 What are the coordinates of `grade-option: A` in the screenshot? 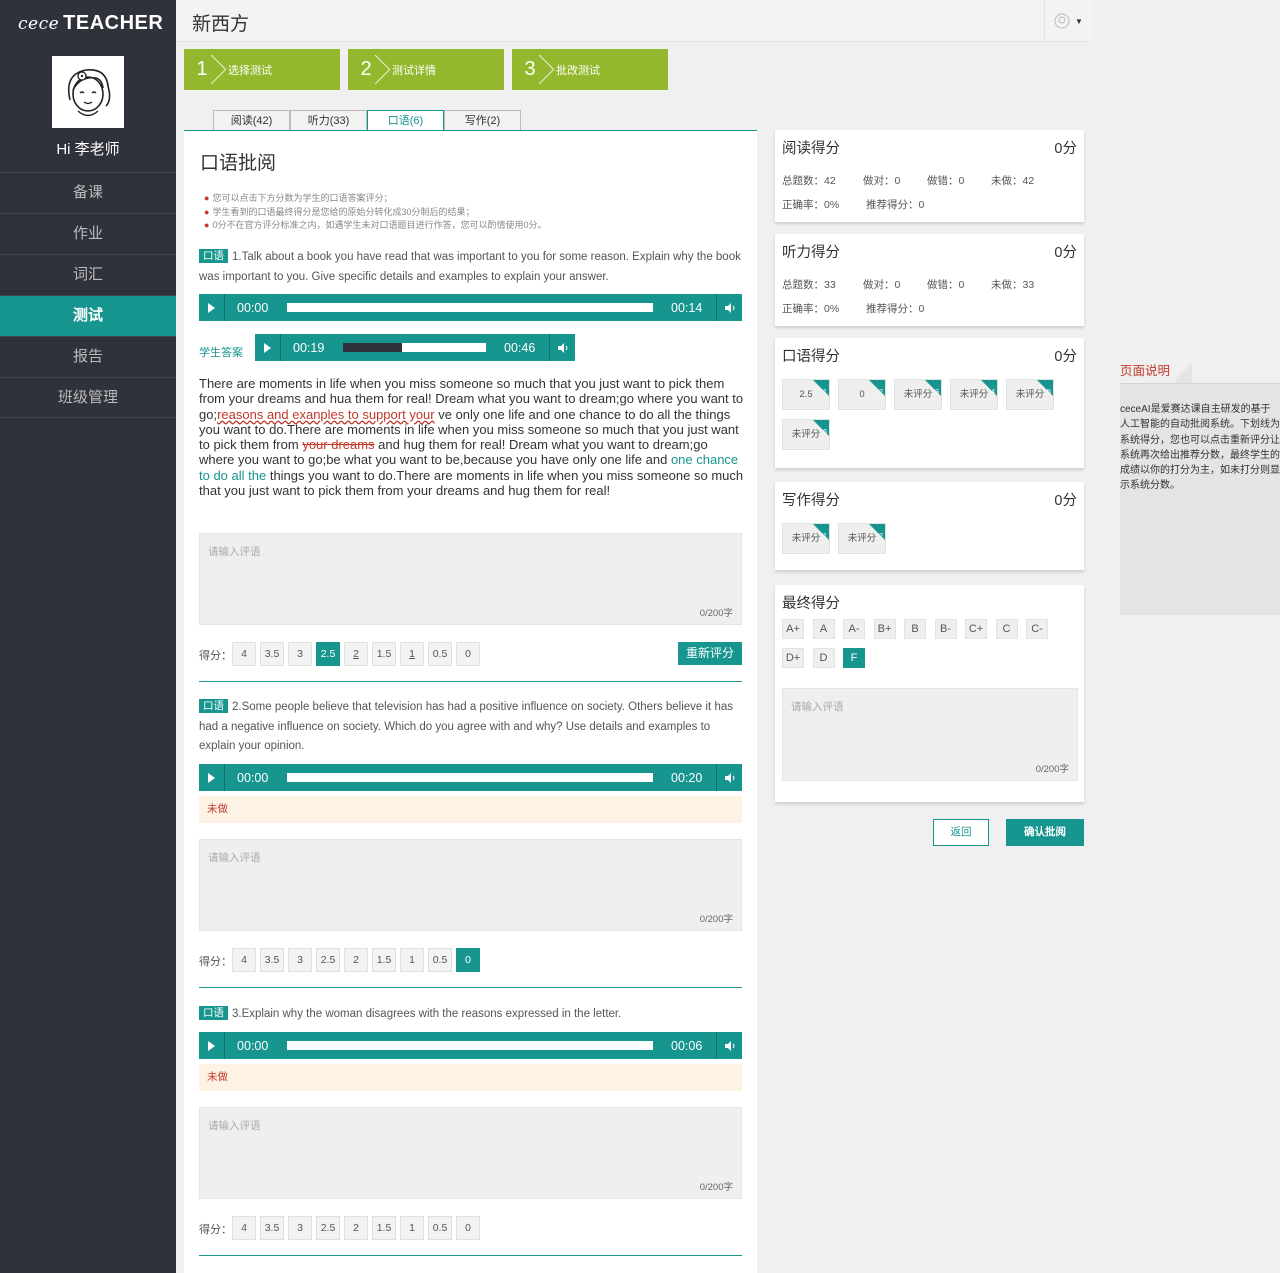 It's located at (823, 629).